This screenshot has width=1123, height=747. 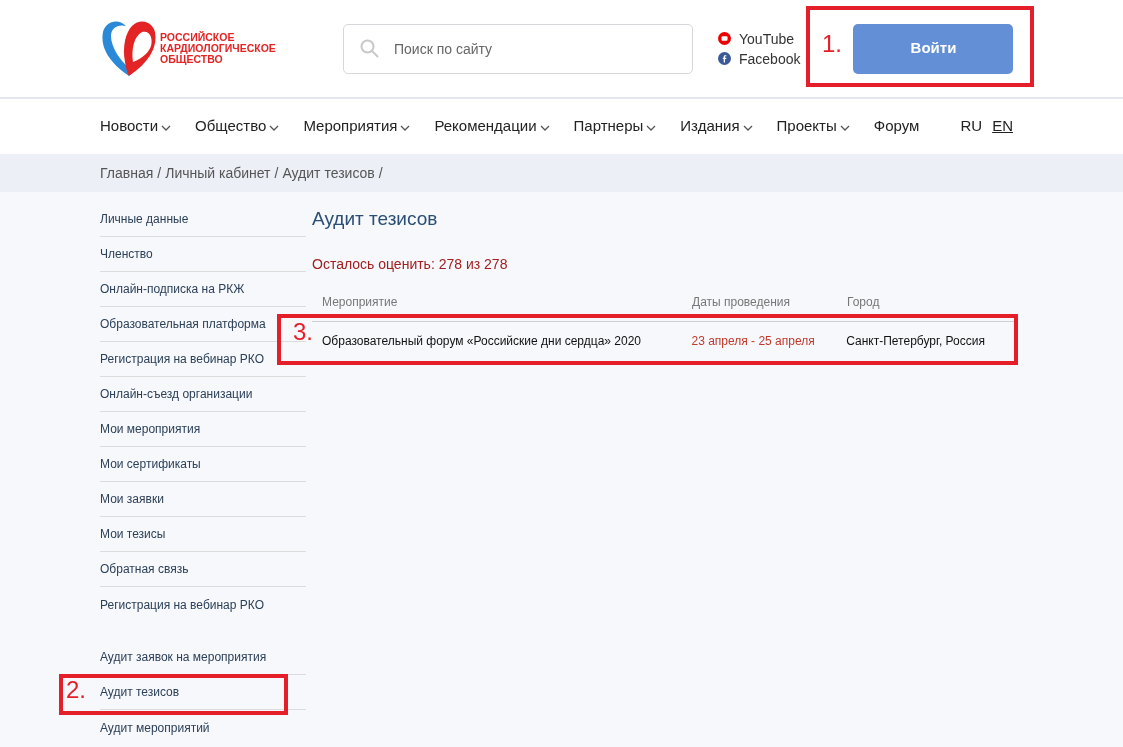 I want to click on nav-item: Проекты, so click(x=813, y=126).